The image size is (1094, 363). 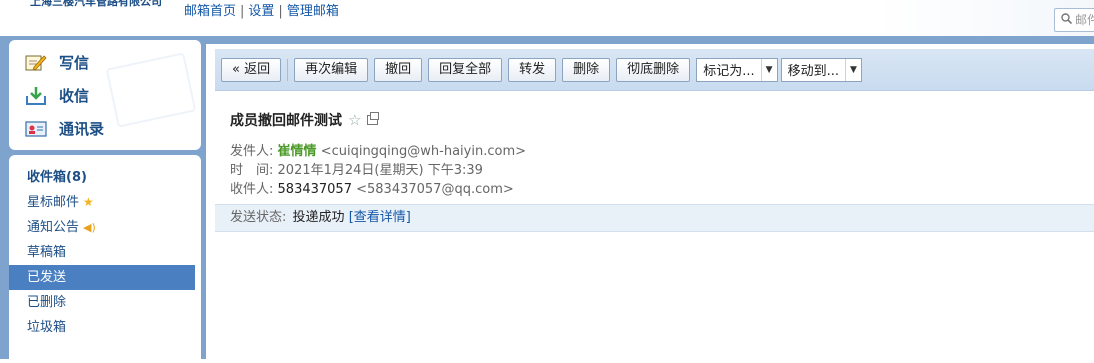 What do you see at coordinates (258, 217) in the screenshot?
I see `send-status-label: 发送状态:` at bounding box center [258, 217].